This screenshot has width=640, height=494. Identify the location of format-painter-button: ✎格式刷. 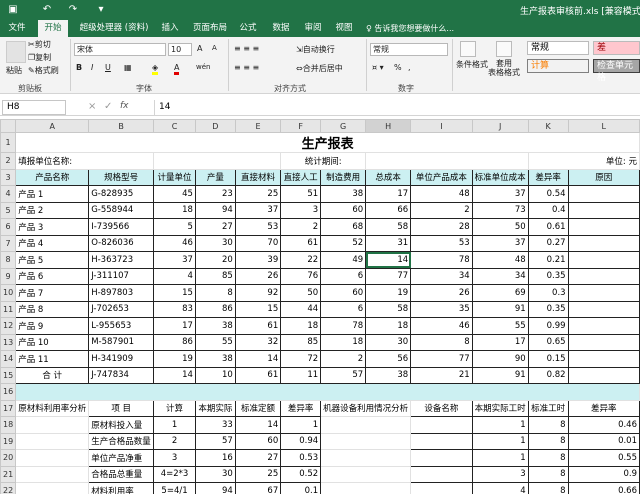
(43, 70).